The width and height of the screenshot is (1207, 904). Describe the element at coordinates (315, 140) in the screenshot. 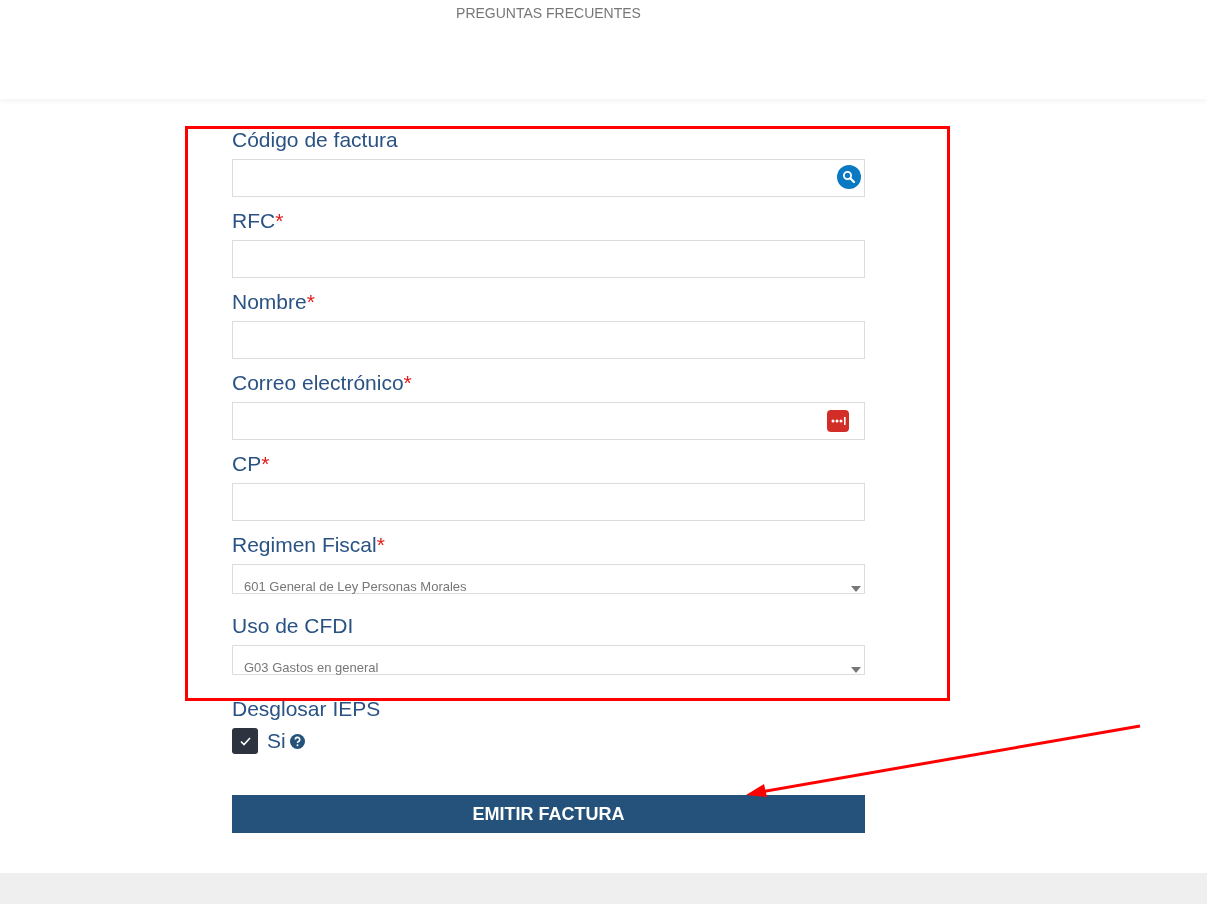

I see `field-label: Código de factura` at that location.